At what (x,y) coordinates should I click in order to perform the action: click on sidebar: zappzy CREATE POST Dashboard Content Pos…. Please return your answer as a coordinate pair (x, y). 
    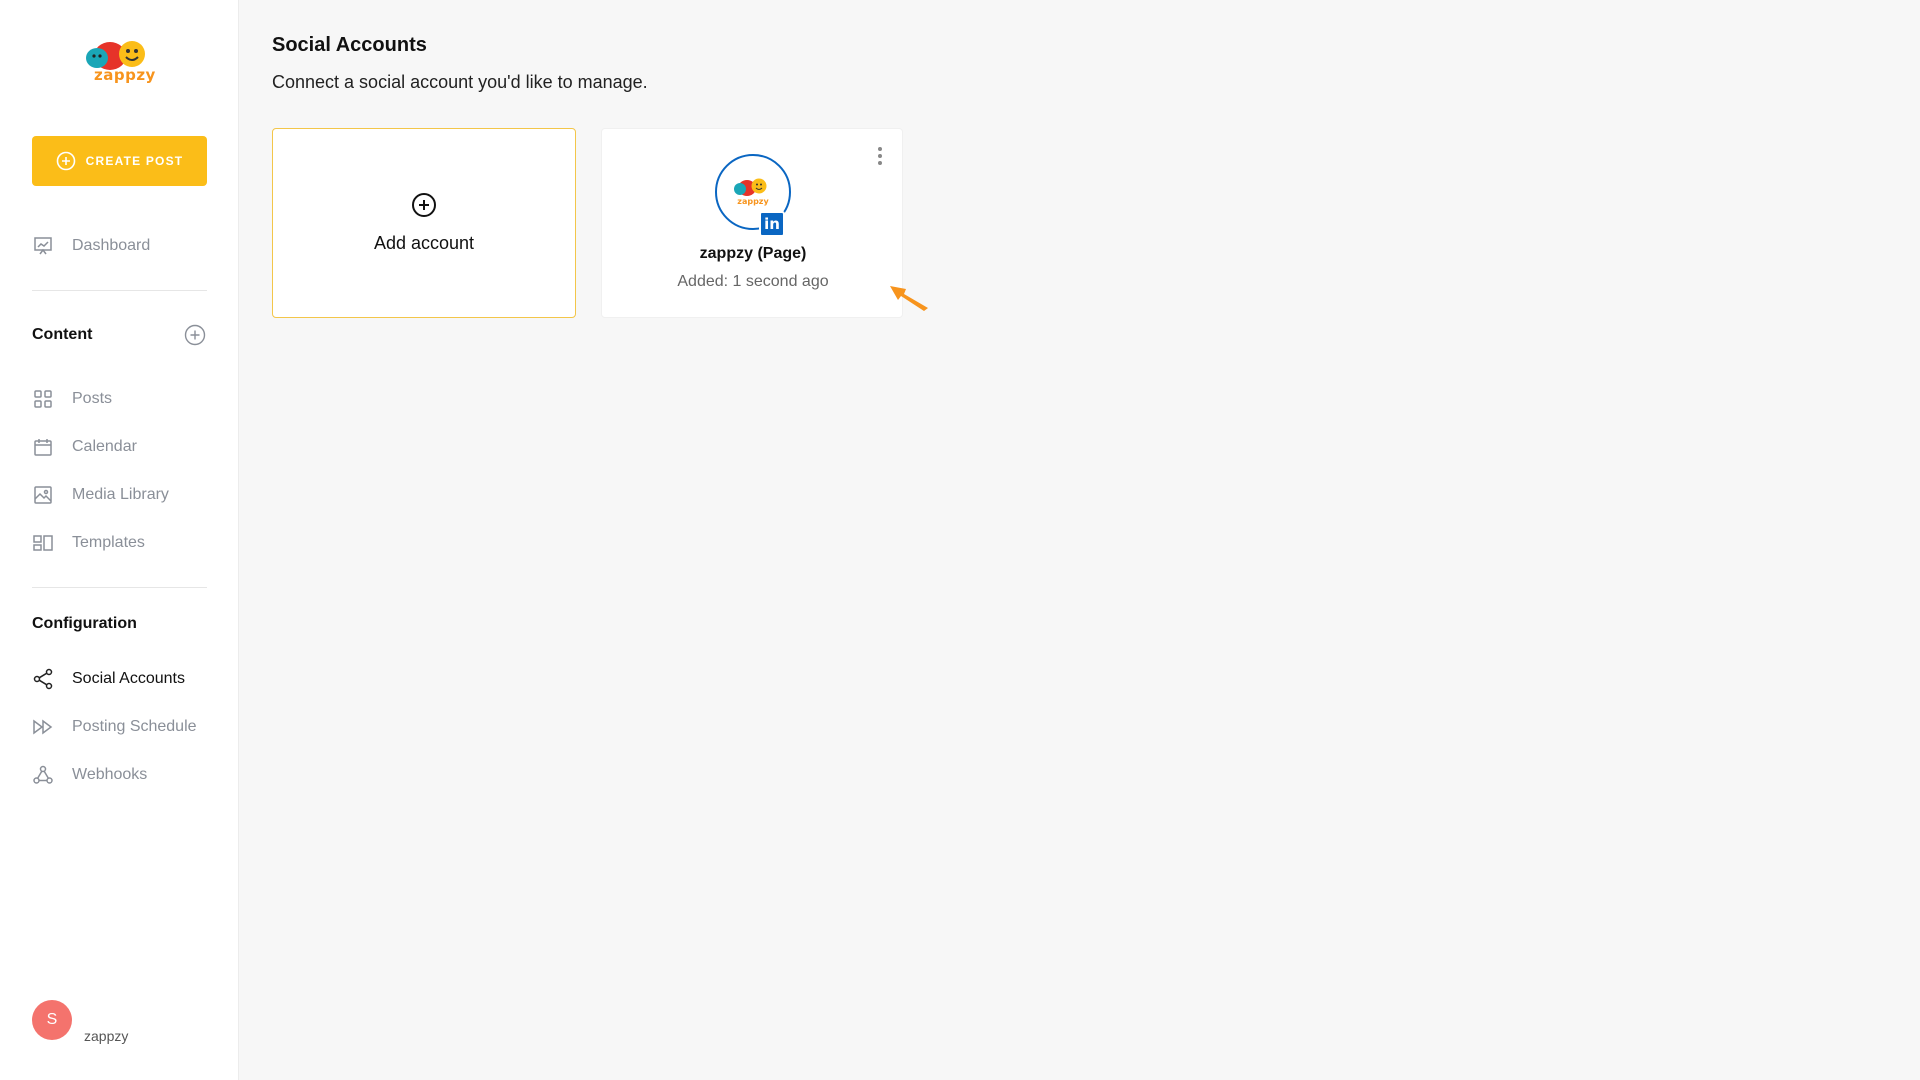
    Looking at the image, I should click on (119, 540).